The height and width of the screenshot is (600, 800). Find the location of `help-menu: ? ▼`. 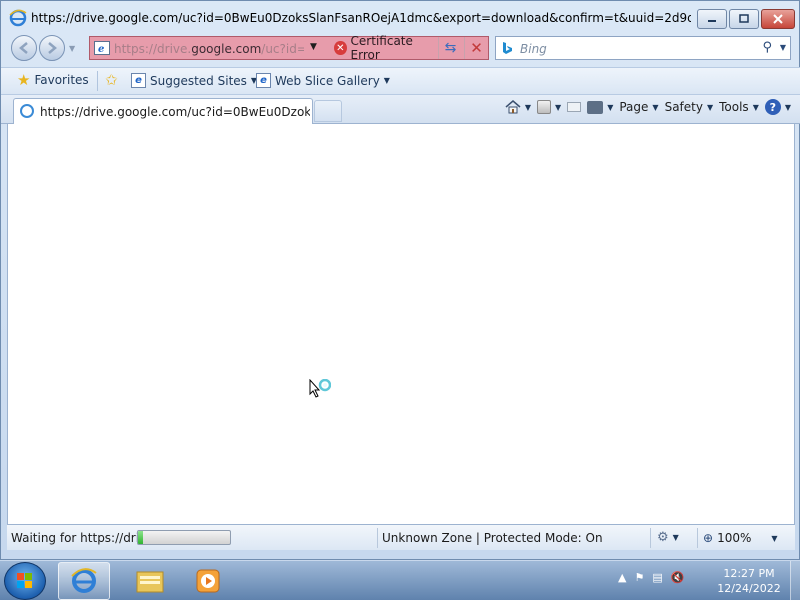

help-menu: ? ▼ is located at coordinates (777, 107).